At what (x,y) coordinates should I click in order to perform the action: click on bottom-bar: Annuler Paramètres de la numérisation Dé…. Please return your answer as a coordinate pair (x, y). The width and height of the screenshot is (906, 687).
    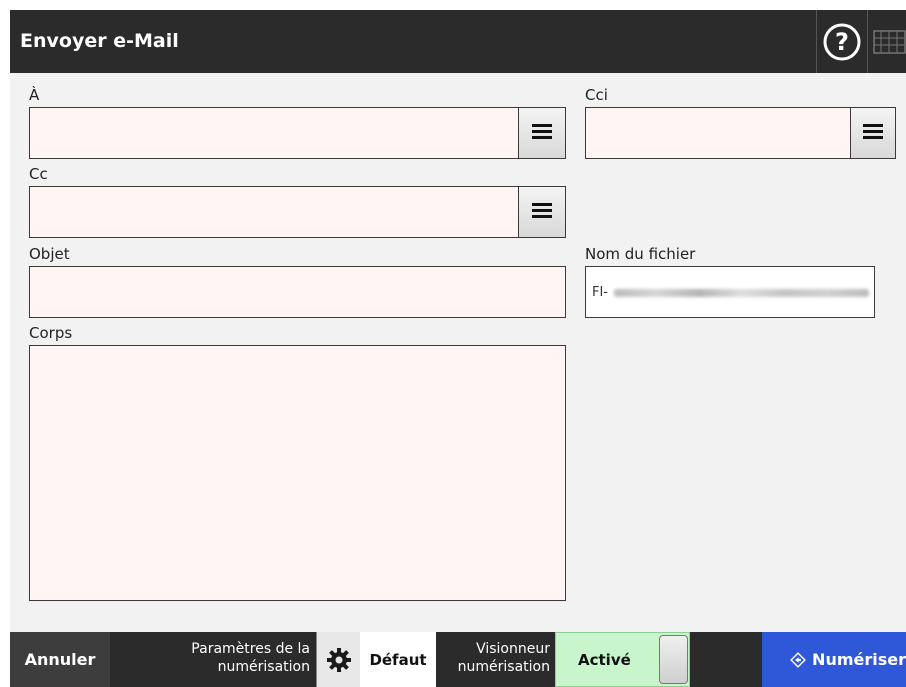
    Looking at the image, I should click on (458, 659).